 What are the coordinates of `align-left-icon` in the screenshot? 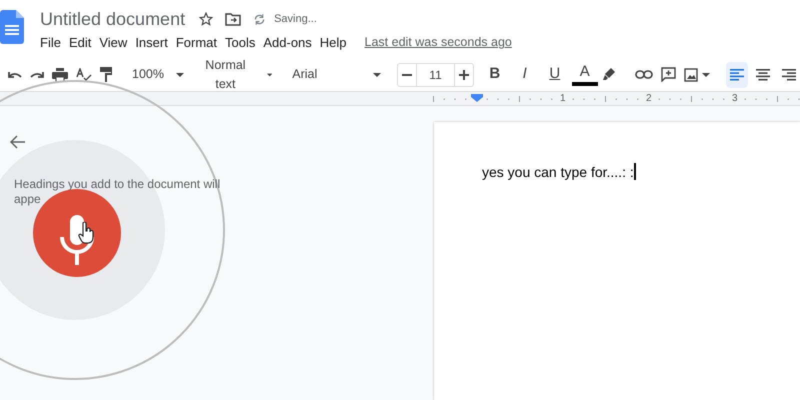 It's located at (737, 75).